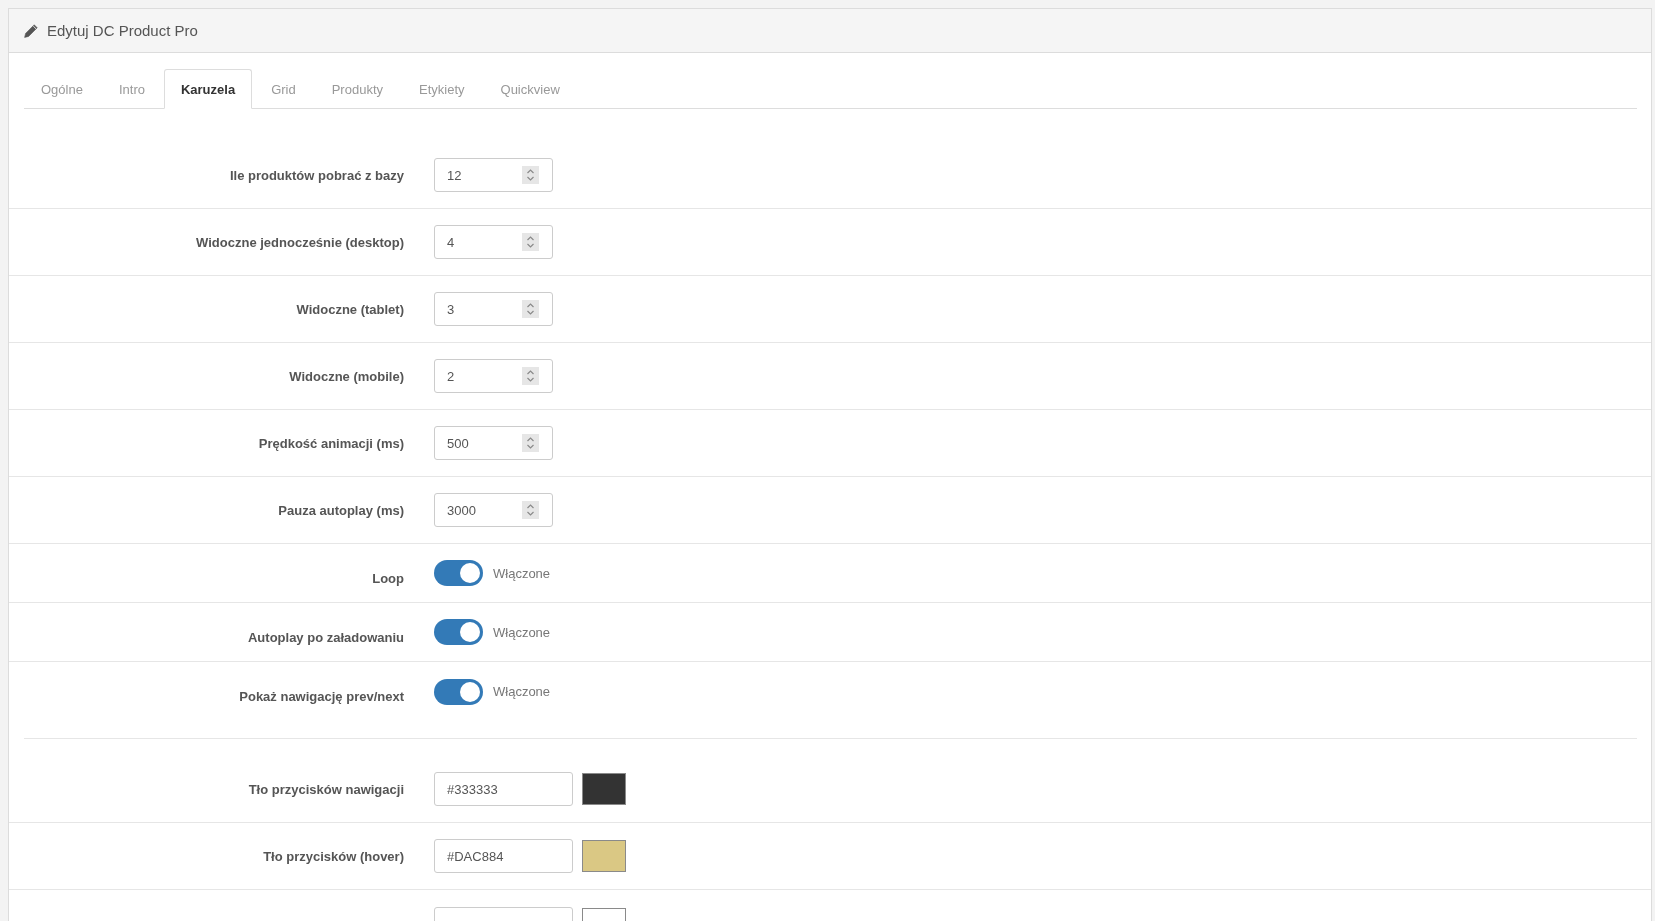  Describe the element at coordinates (493, 242) in the screenshot. I see `number-field: 4` at that location.